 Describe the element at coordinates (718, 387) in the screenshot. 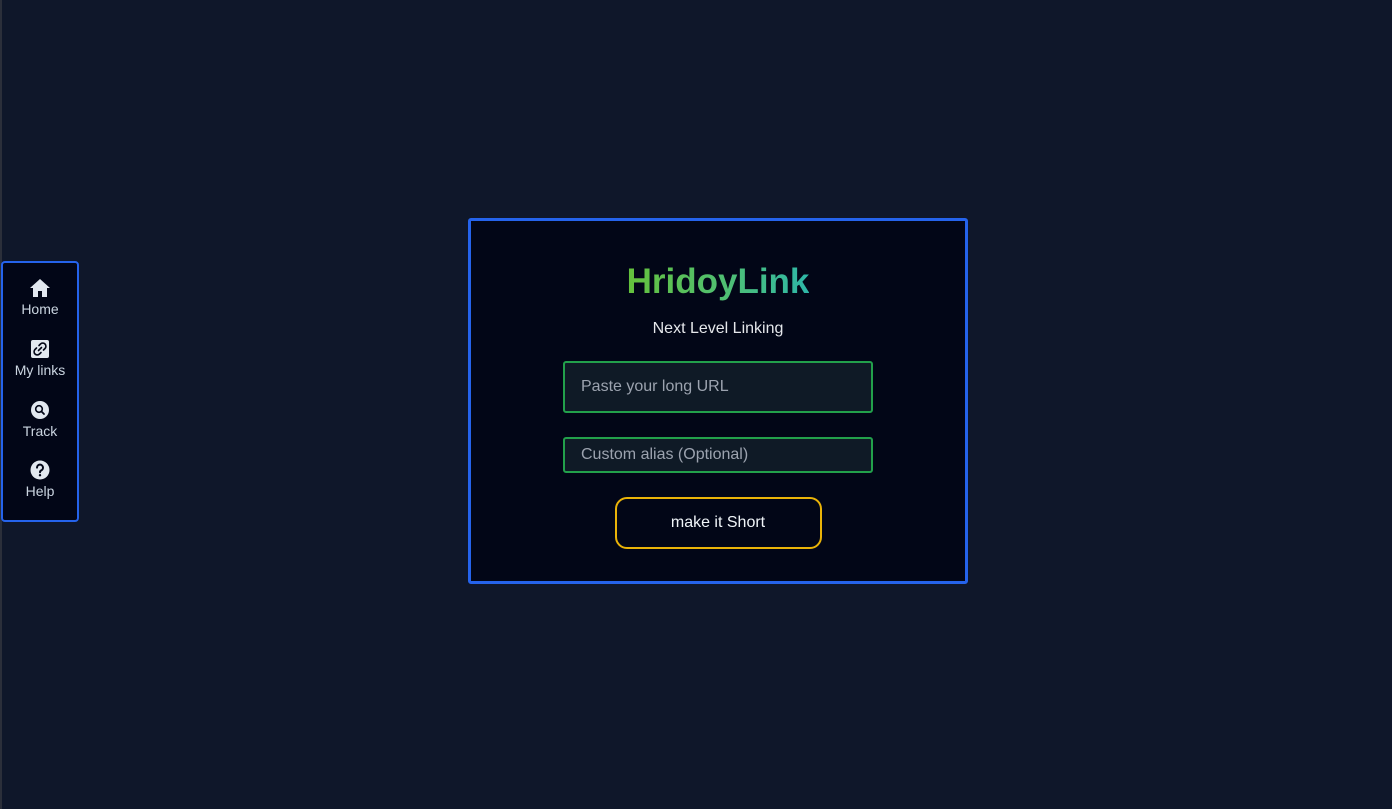

I see `long-url-input` at that location.